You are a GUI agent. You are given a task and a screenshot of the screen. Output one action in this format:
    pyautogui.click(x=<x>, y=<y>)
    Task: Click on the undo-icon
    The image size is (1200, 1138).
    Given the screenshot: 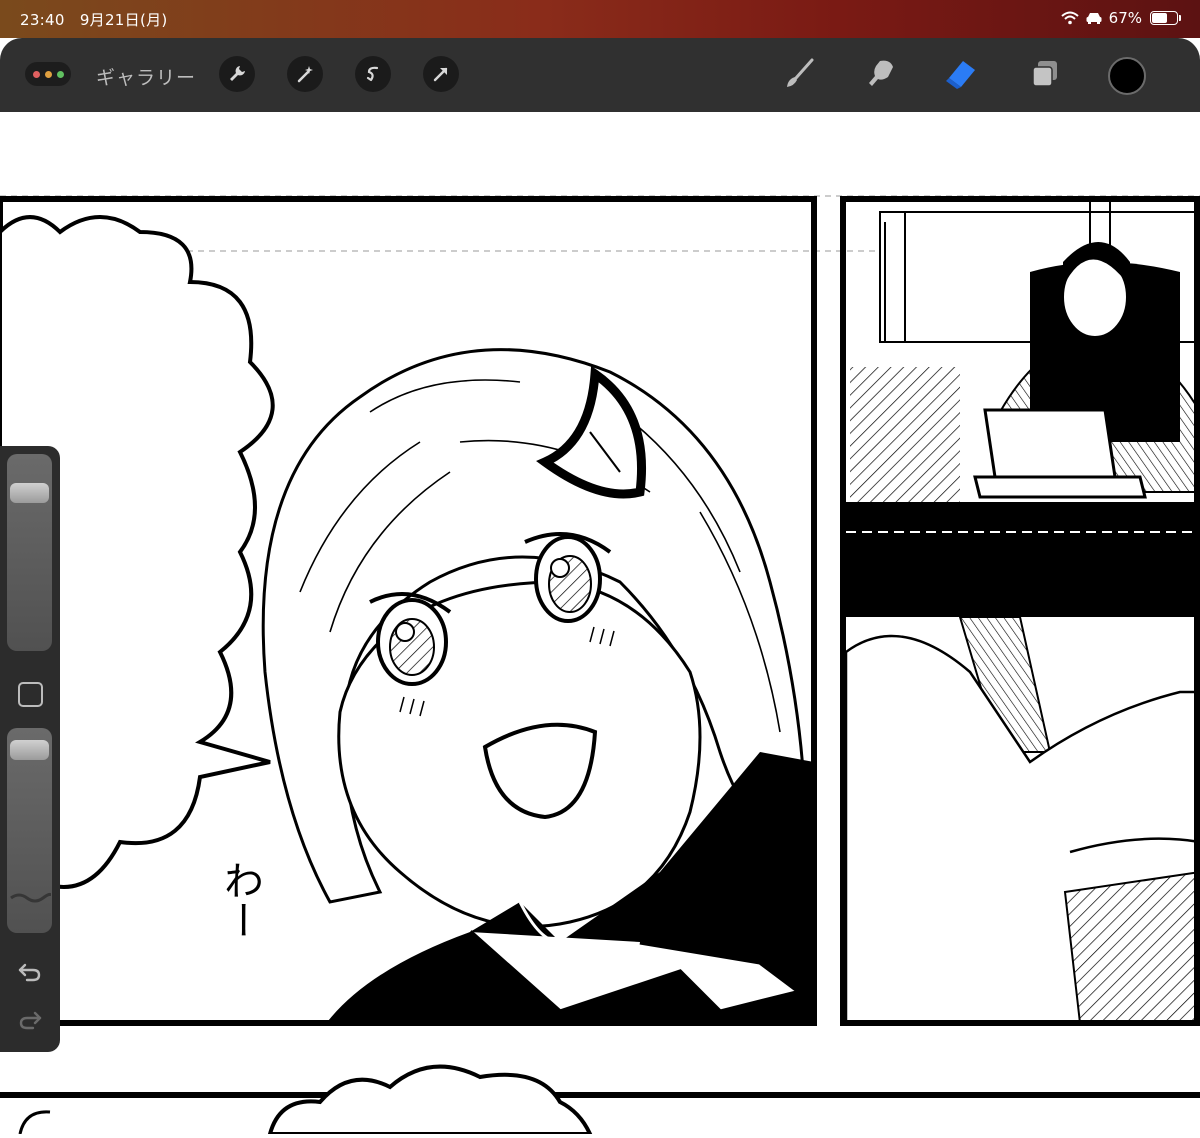 What is the action you would take?
    pyautogui.click(x=29, y=972)
    